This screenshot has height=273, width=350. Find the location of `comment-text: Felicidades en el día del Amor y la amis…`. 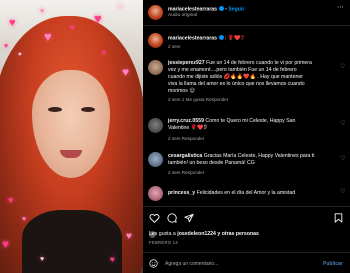

comment-text: Felicidades en el día del Amor y la amis… is located at coordinates (246, 193).